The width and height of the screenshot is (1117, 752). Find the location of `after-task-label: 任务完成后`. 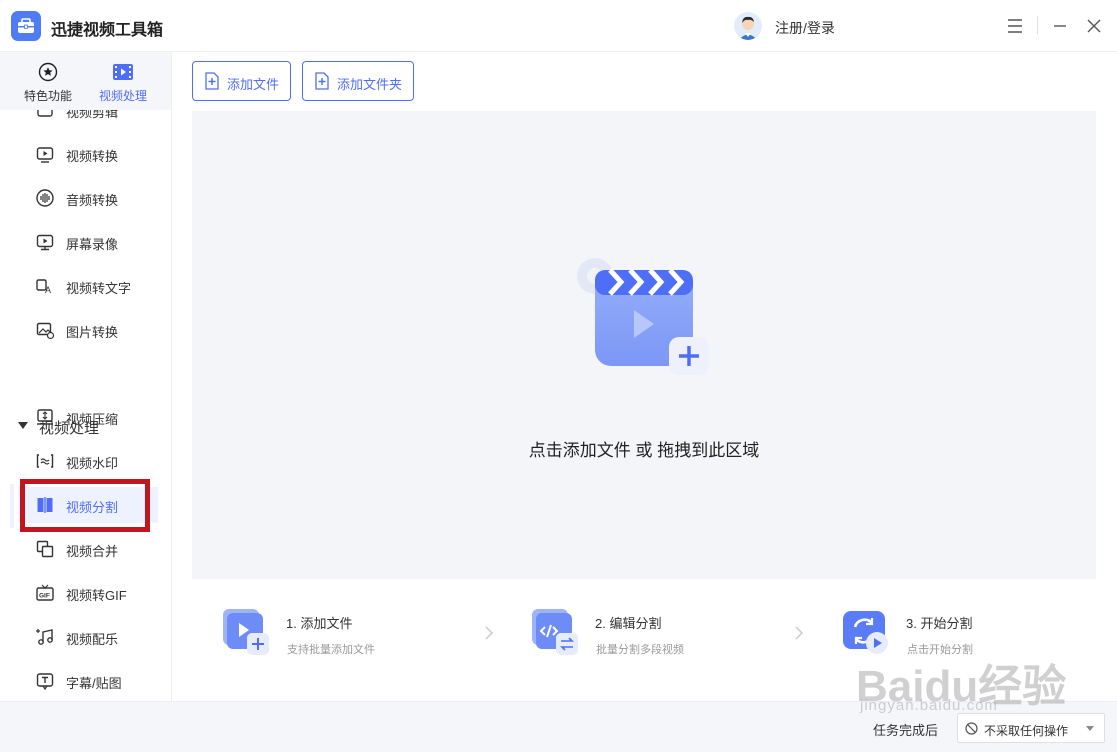

after-task-label: 任务完成后 is located at coordinates (906, 730).